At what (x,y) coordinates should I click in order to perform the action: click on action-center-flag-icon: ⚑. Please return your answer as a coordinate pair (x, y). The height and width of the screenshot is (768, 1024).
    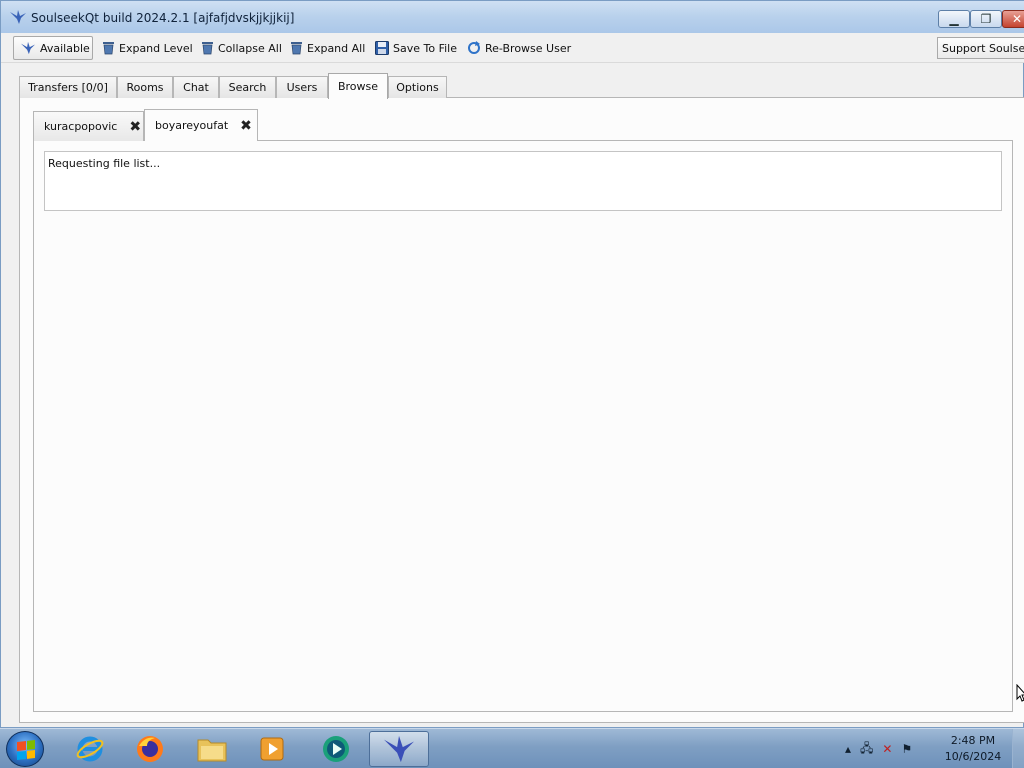
    Looking at the image, I should click on (906, 749).